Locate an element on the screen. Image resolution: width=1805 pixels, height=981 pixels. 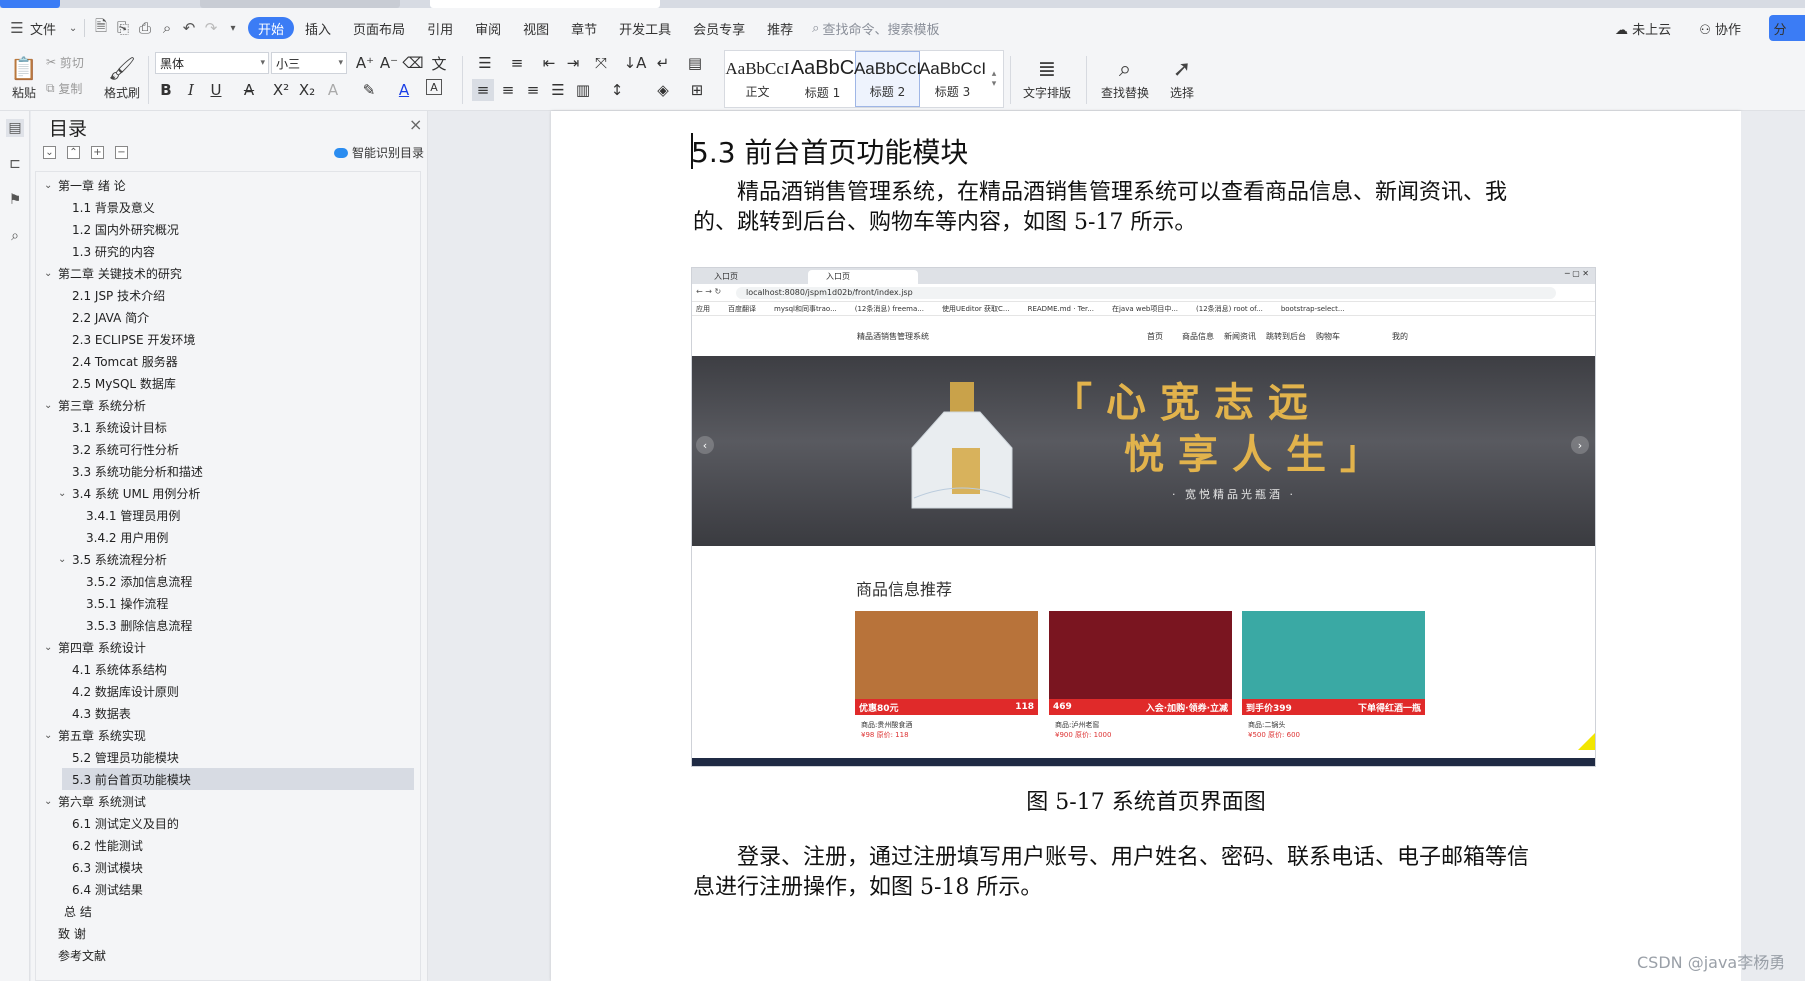
toc-item: 致 谢 is located at coordinates (229, 933).